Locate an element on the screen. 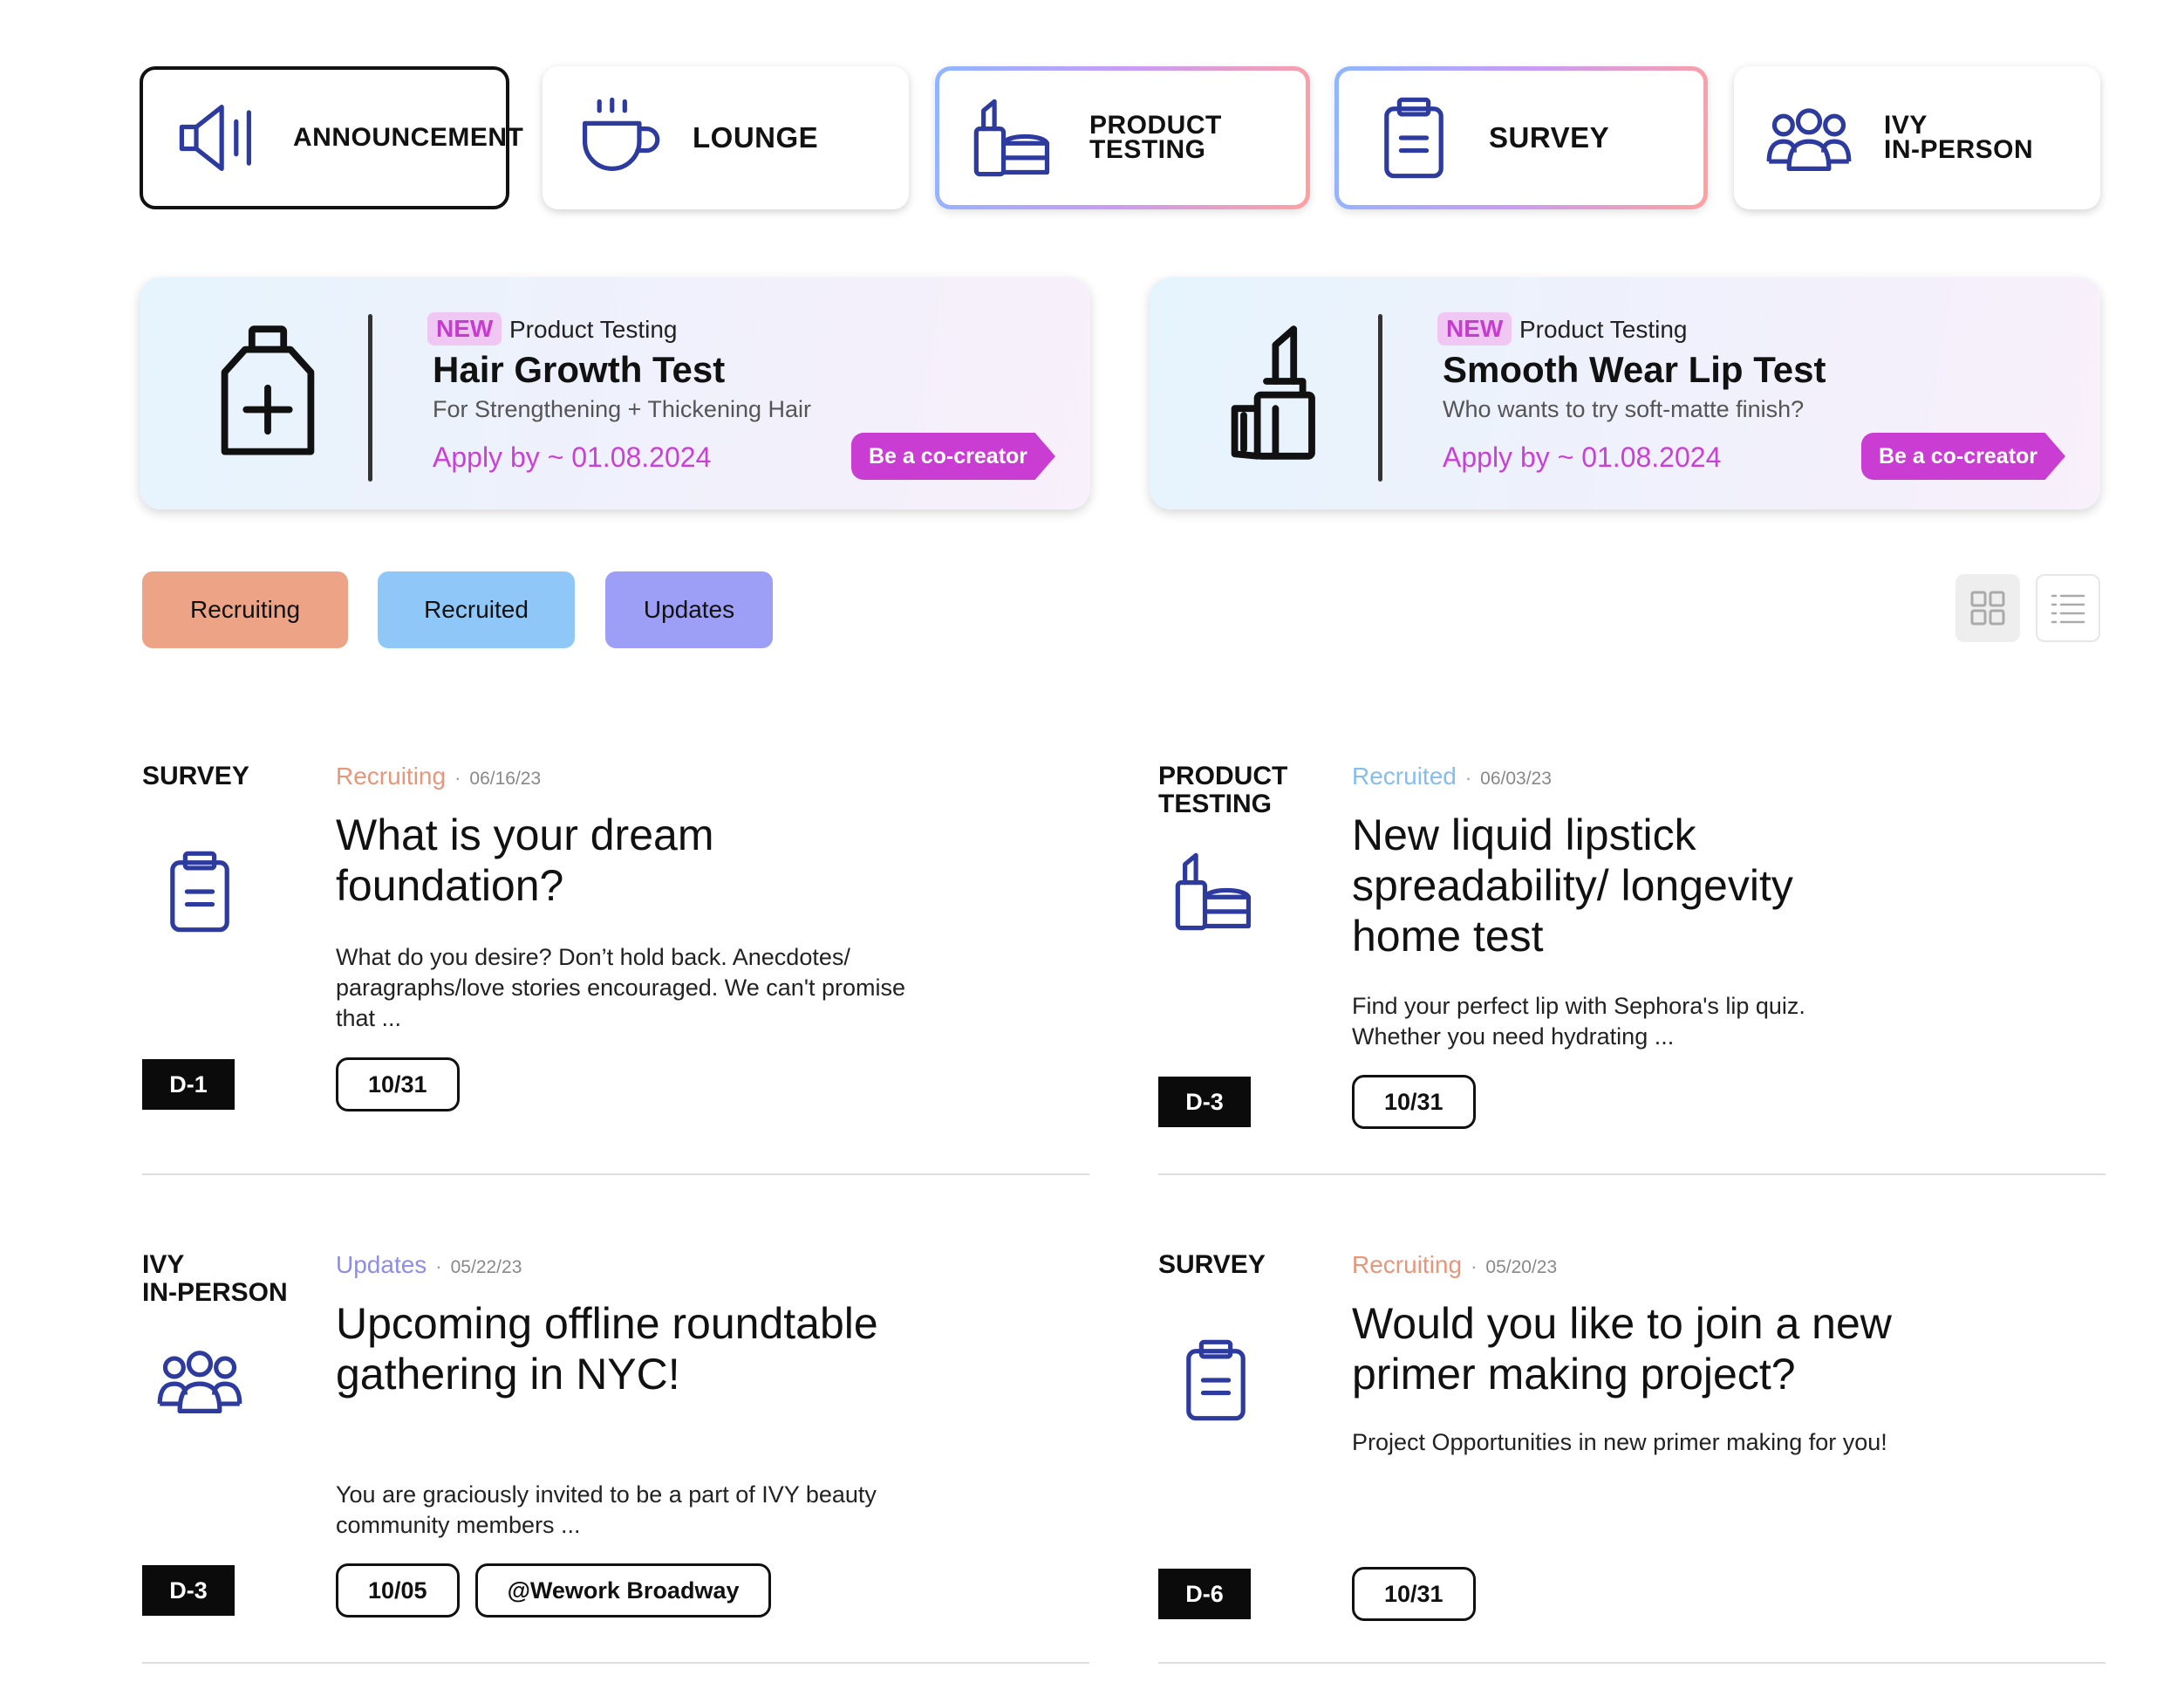  d-day-badge: D-1 is located at coordinates (188, 1084).